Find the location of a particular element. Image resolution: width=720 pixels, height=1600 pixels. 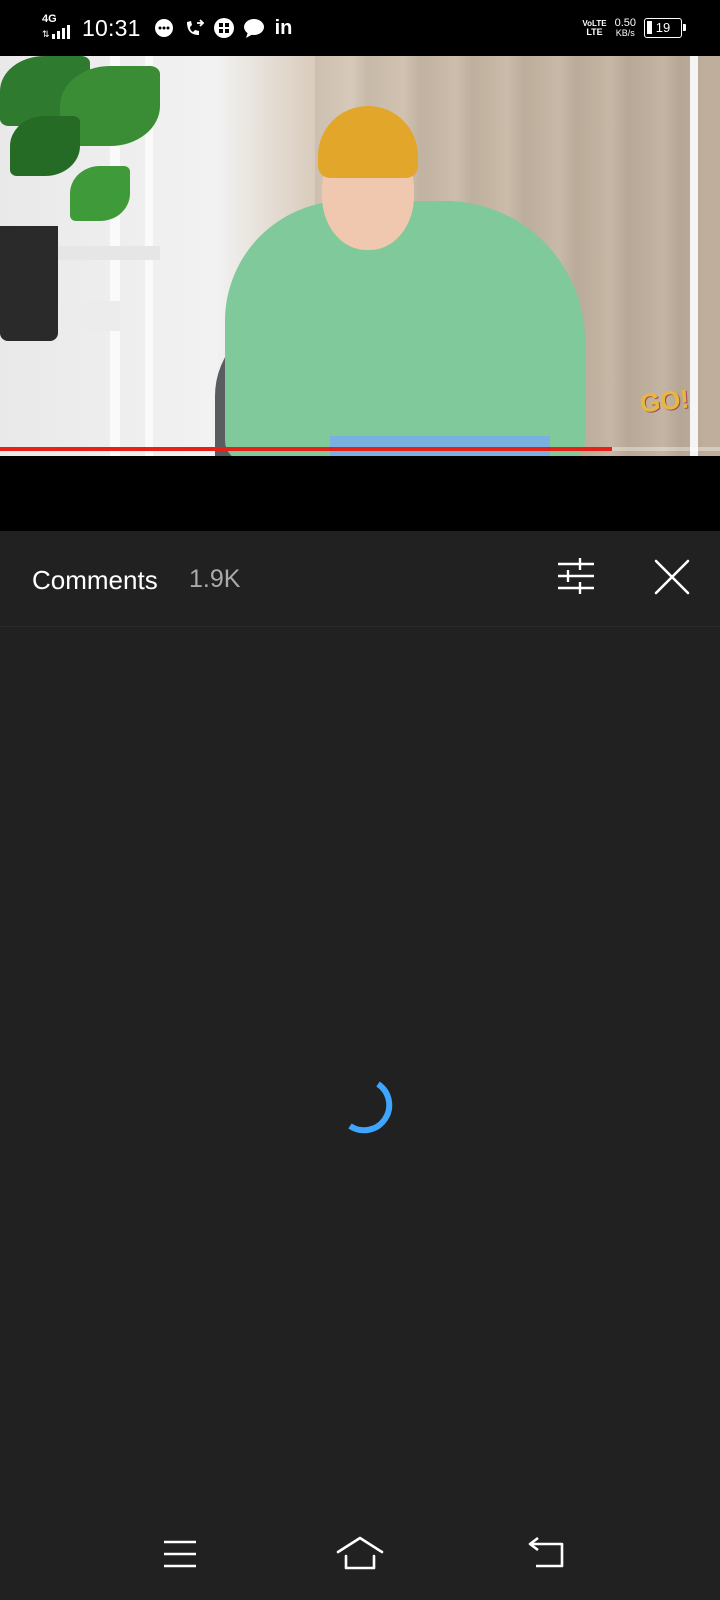

system-navigation-bar is located at coordinates (360, 1555).